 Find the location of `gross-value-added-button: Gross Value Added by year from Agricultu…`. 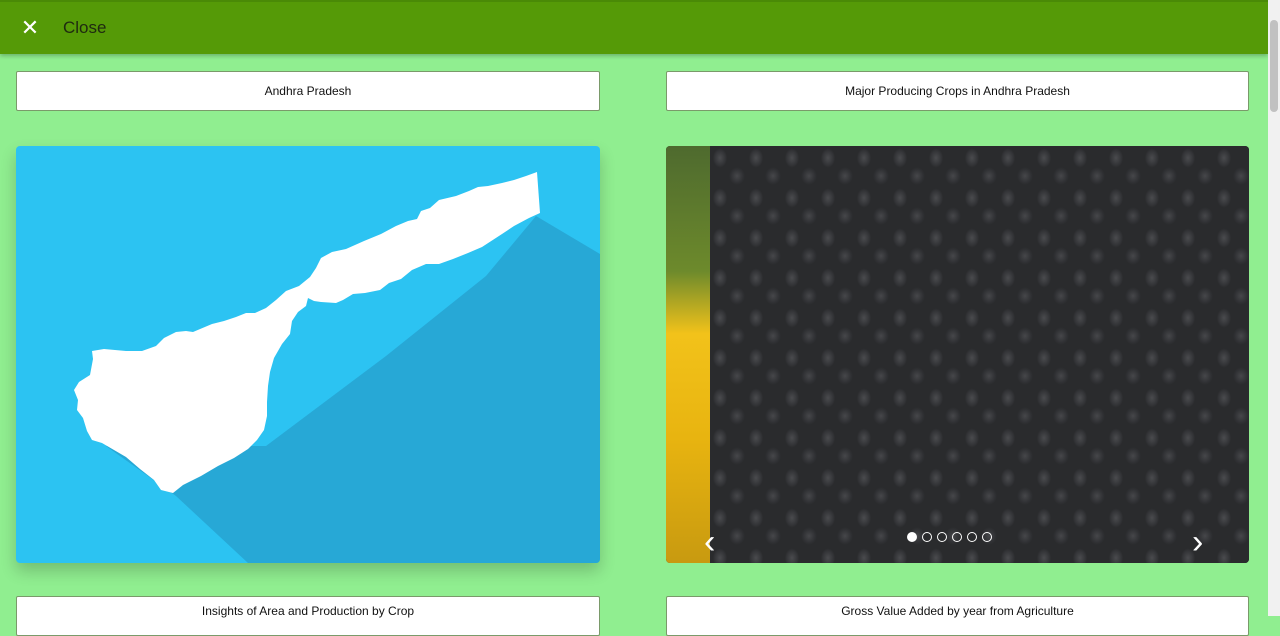

gross-value-added-button: Gross Value Added by year from Agricultu… is located at coordinates (957, 616).